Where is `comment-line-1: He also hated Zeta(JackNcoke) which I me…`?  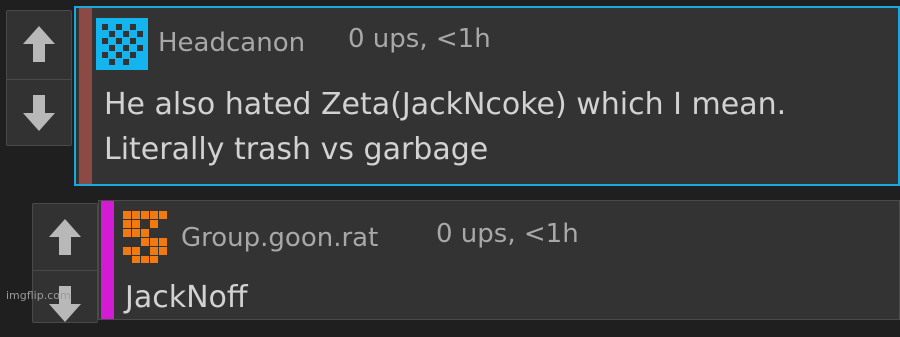
comment-line-1: He also hated Zeta(JackNcoke) which I me… is located at coordinates (445, 104).